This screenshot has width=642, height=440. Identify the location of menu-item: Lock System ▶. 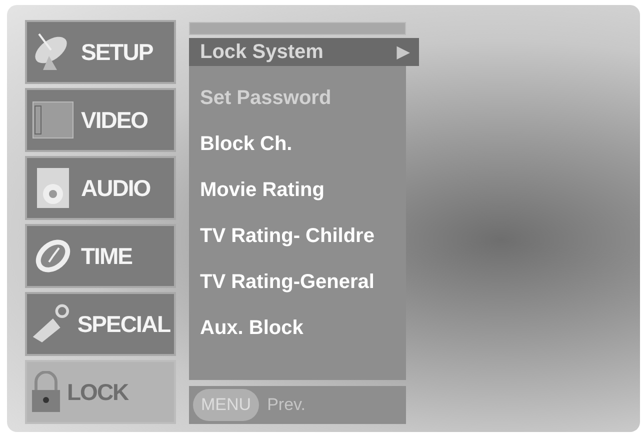
(304, 52).